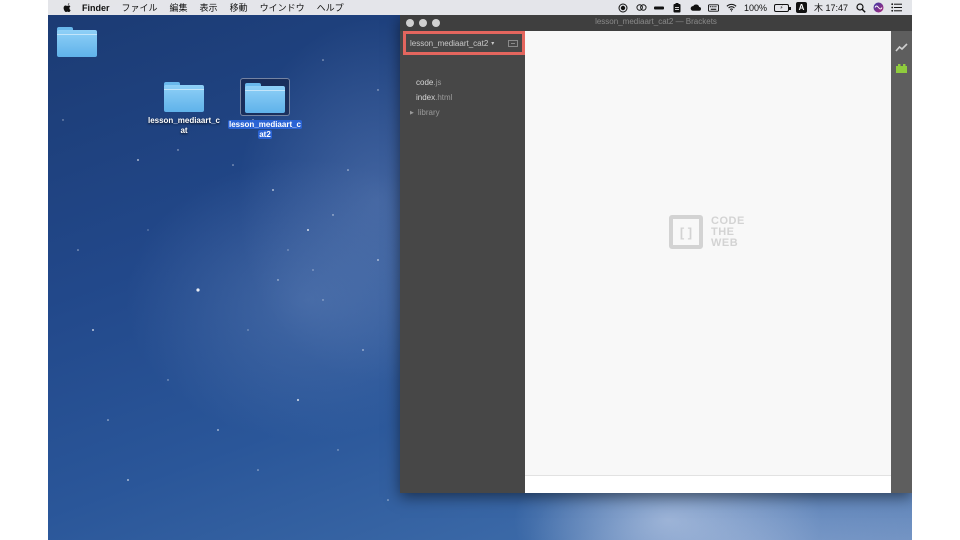 The width and height of the screenshot is (960, 540). I want to click on menu-go: 移動, so click(239, 7).